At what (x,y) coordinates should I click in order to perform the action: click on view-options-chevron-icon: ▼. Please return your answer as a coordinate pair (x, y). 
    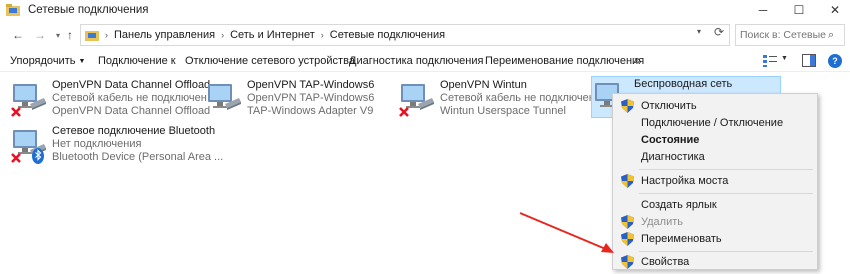
    Looking at the image, I should click on (784, 58).